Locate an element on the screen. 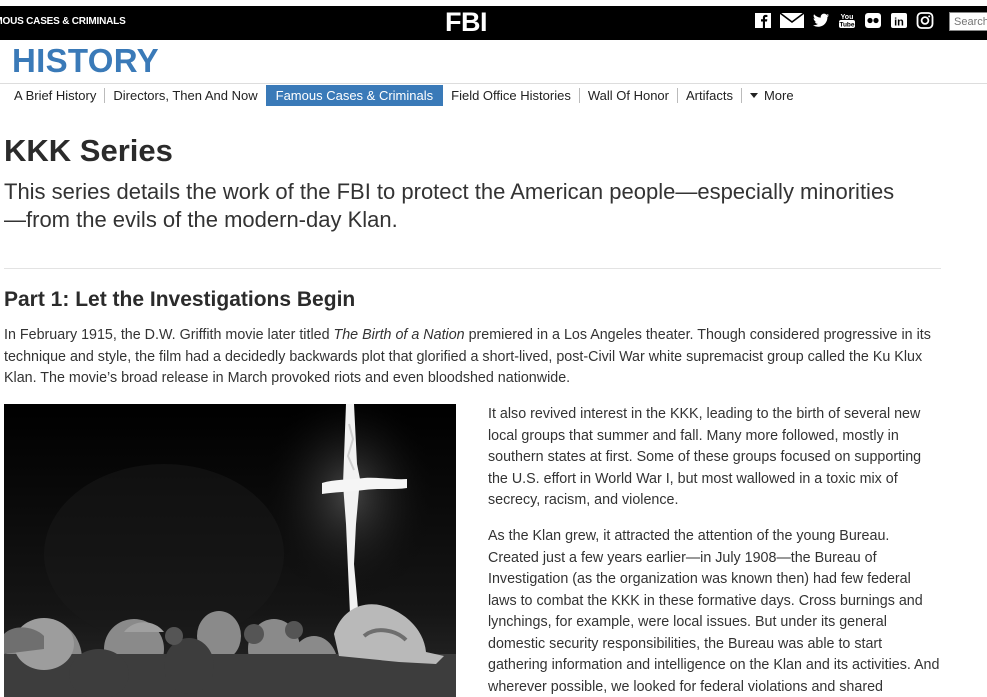 This screenshot has height=697, width=987. svg-text: You is located at coordinates (847, 17).